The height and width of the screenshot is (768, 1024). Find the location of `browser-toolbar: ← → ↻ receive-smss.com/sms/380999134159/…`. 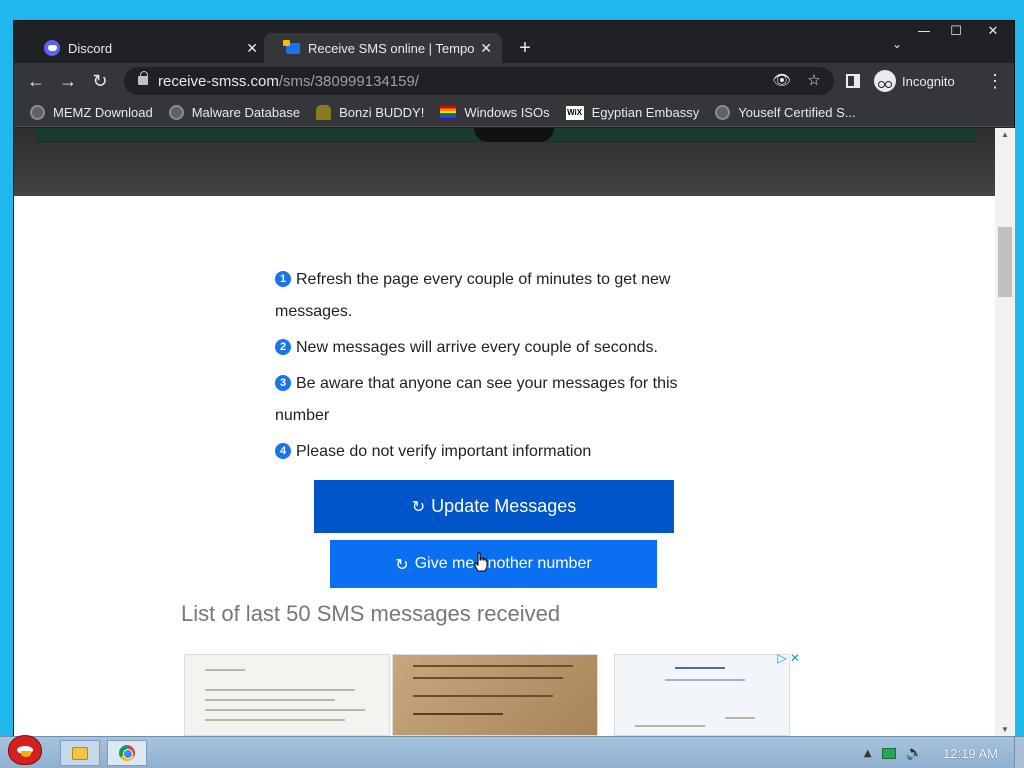

browser-toolbar: ← → ↻ receive-smss.com/sms/380999134159/… is located at coordinates (514, 81).